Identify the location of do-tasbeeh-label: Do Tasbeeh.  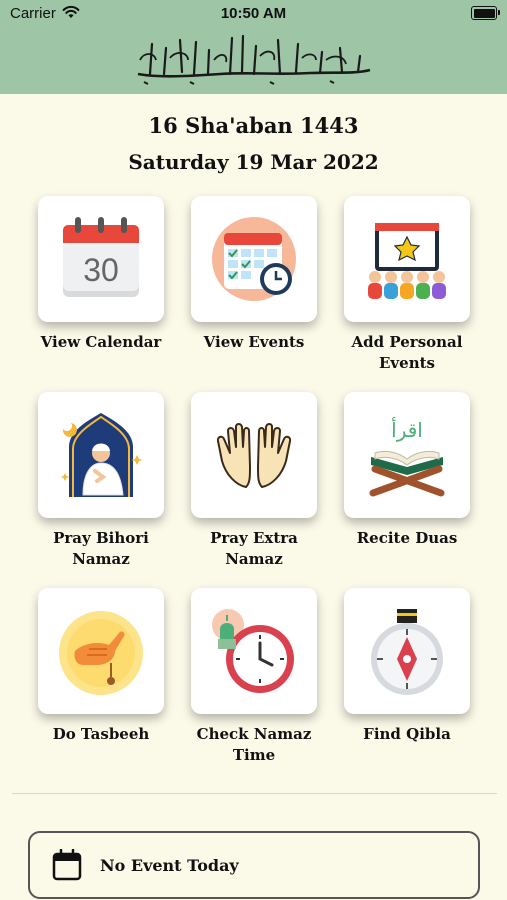
(101, 734).